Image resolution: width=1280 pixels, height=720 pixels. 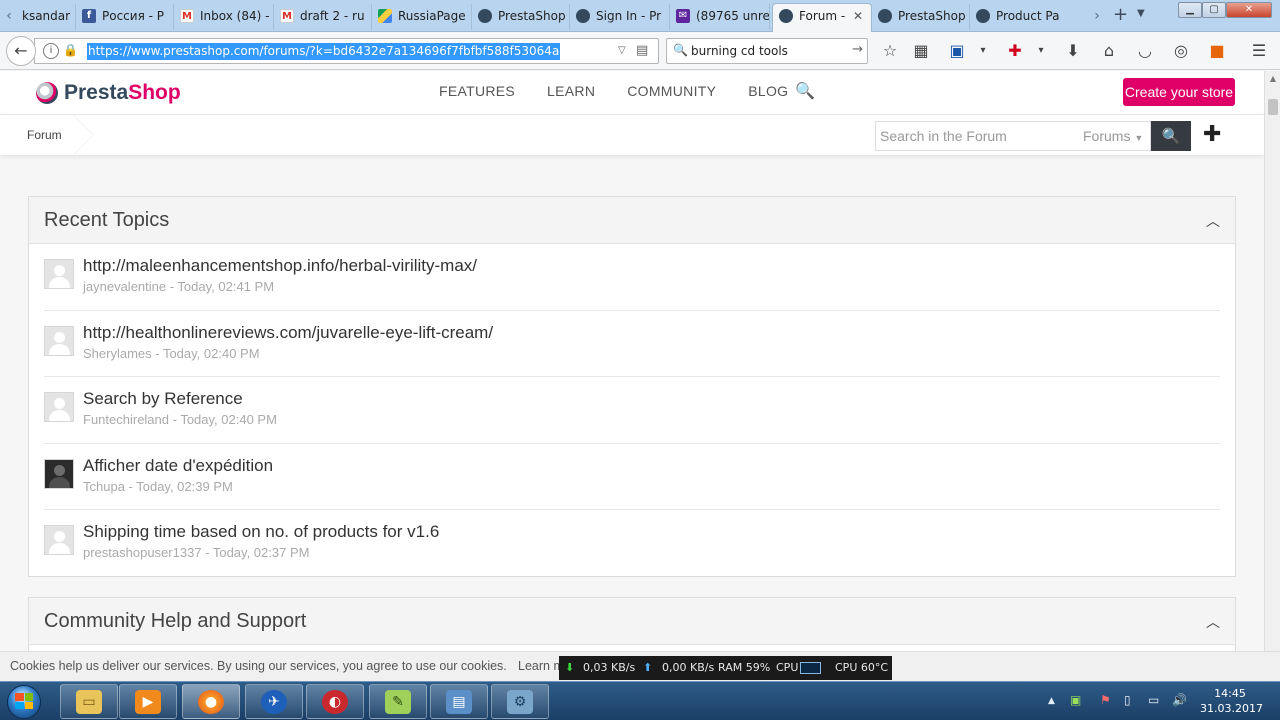 I want to click on pocket-icon: ◡, so click(x=1145, y=51).